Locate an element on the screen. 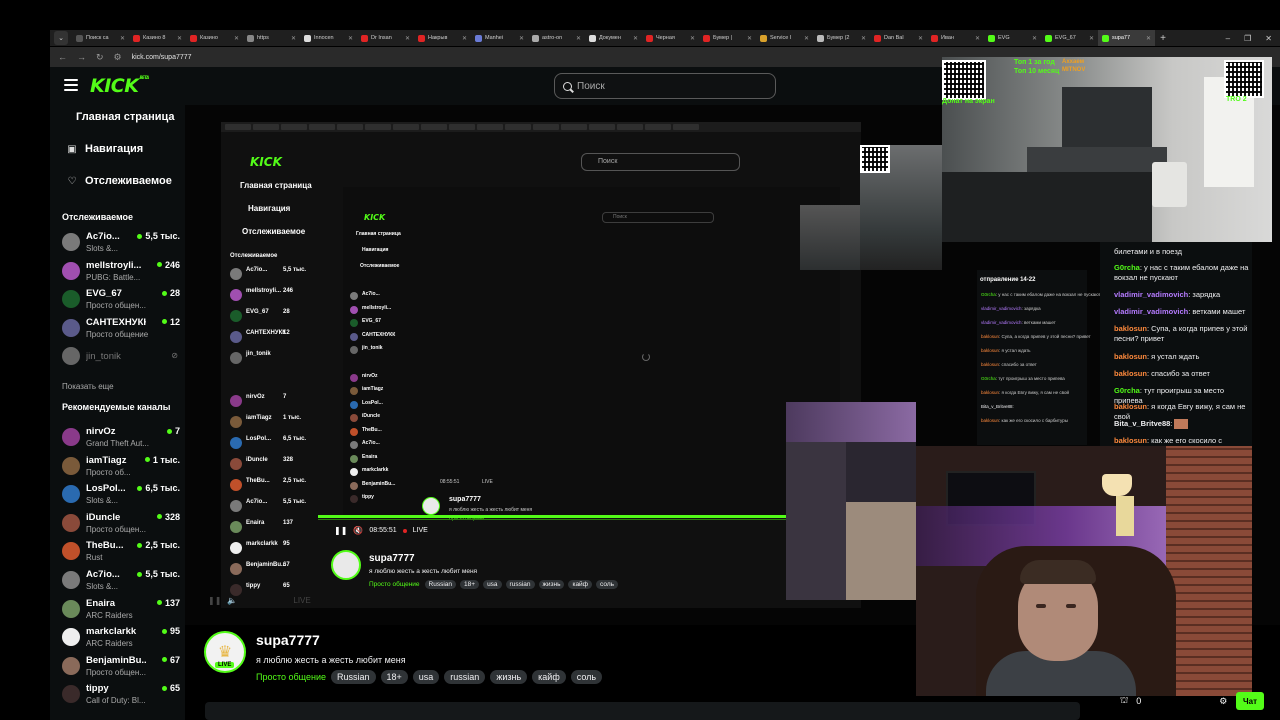  outer-pause-icon: ❚❚ is located at coordinates (214, 600).